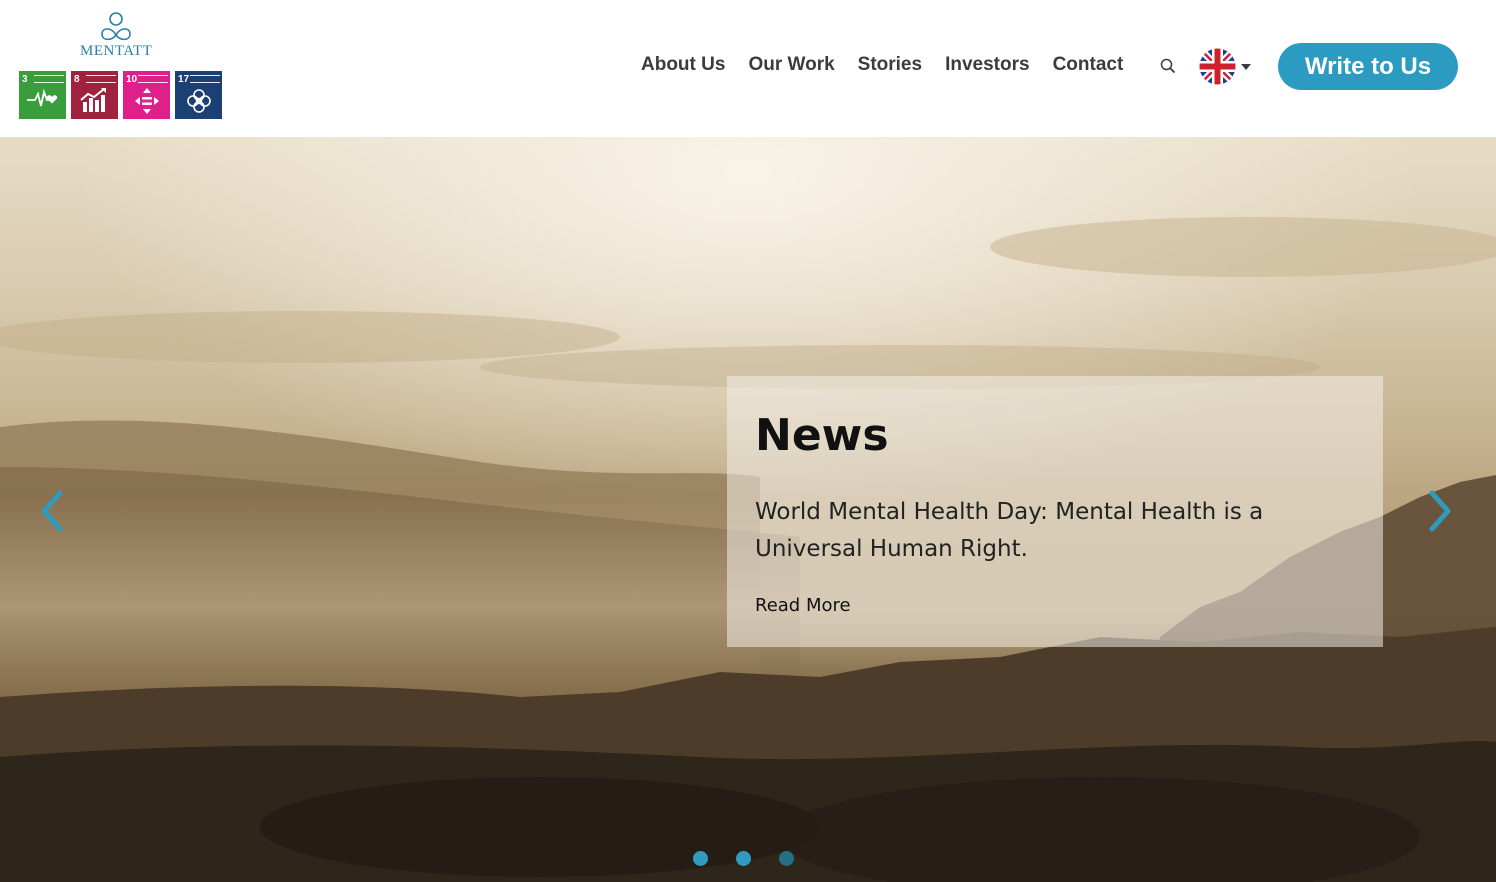 Image resolution: width=1496 pixels, height=882 pixels. What do you see at coordinates (1246, 66) in the screenshot?
I see `chevron-down-icon` at bounding box center [1246, 66].